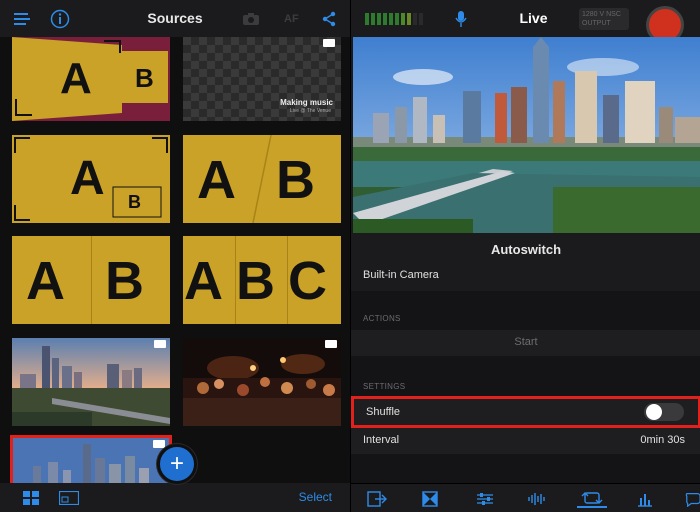  Describe the element at coordinates (525, 22) in the screenshot. I see `live-header: Live 1280 V NSC OUTPUT` at that location.